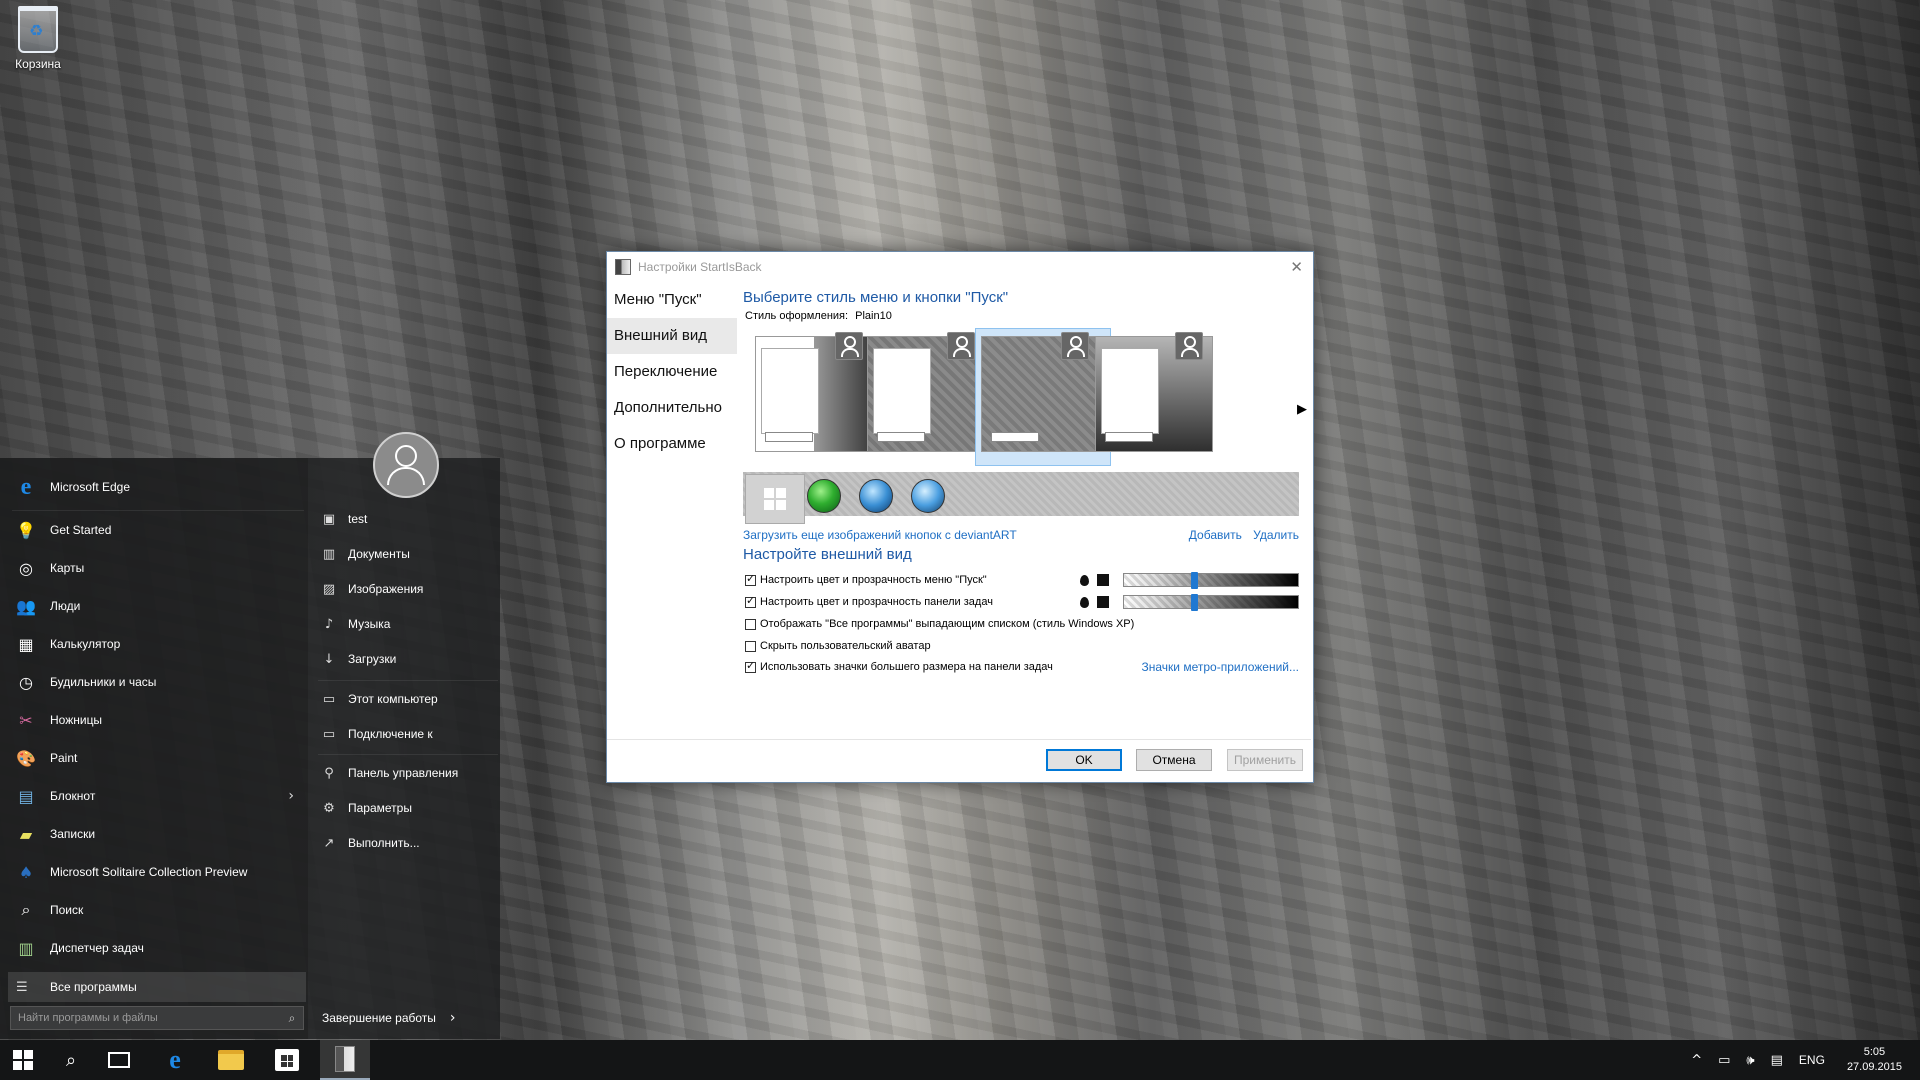  What do you see at coordinates (410, 808) in the screenshot?
I see `start-place-item: ⚙ Параметры` at bounding box center [410, 808].